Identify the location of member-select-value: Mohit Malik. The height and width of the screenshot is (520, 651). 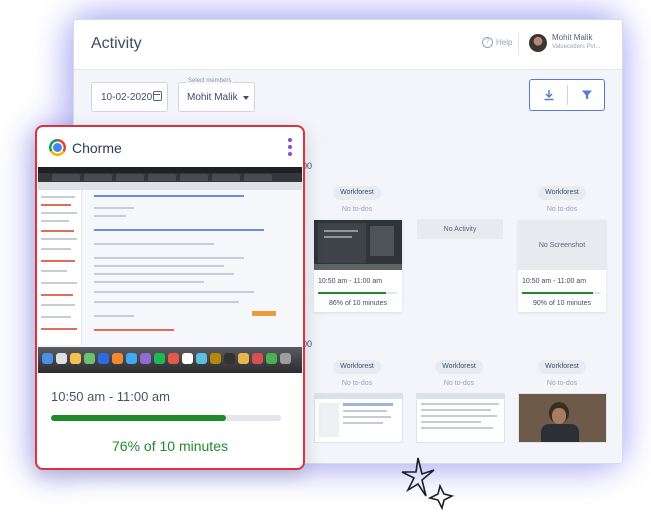
(212, 97).